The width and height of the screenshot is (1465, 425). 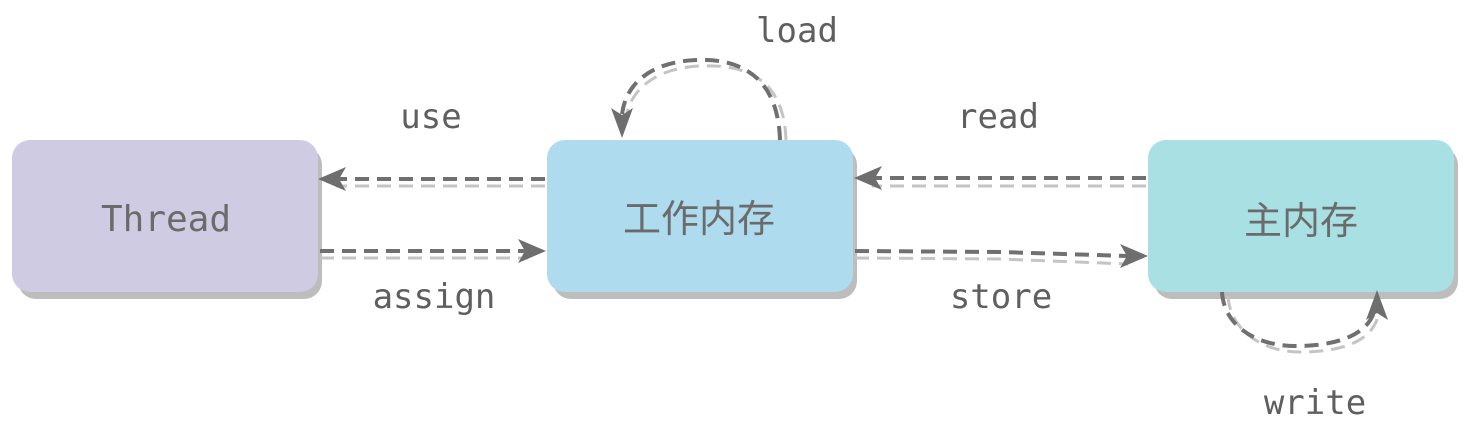 I want to click on write-loop-arrow-shadow, so click(x=1303, y=324).